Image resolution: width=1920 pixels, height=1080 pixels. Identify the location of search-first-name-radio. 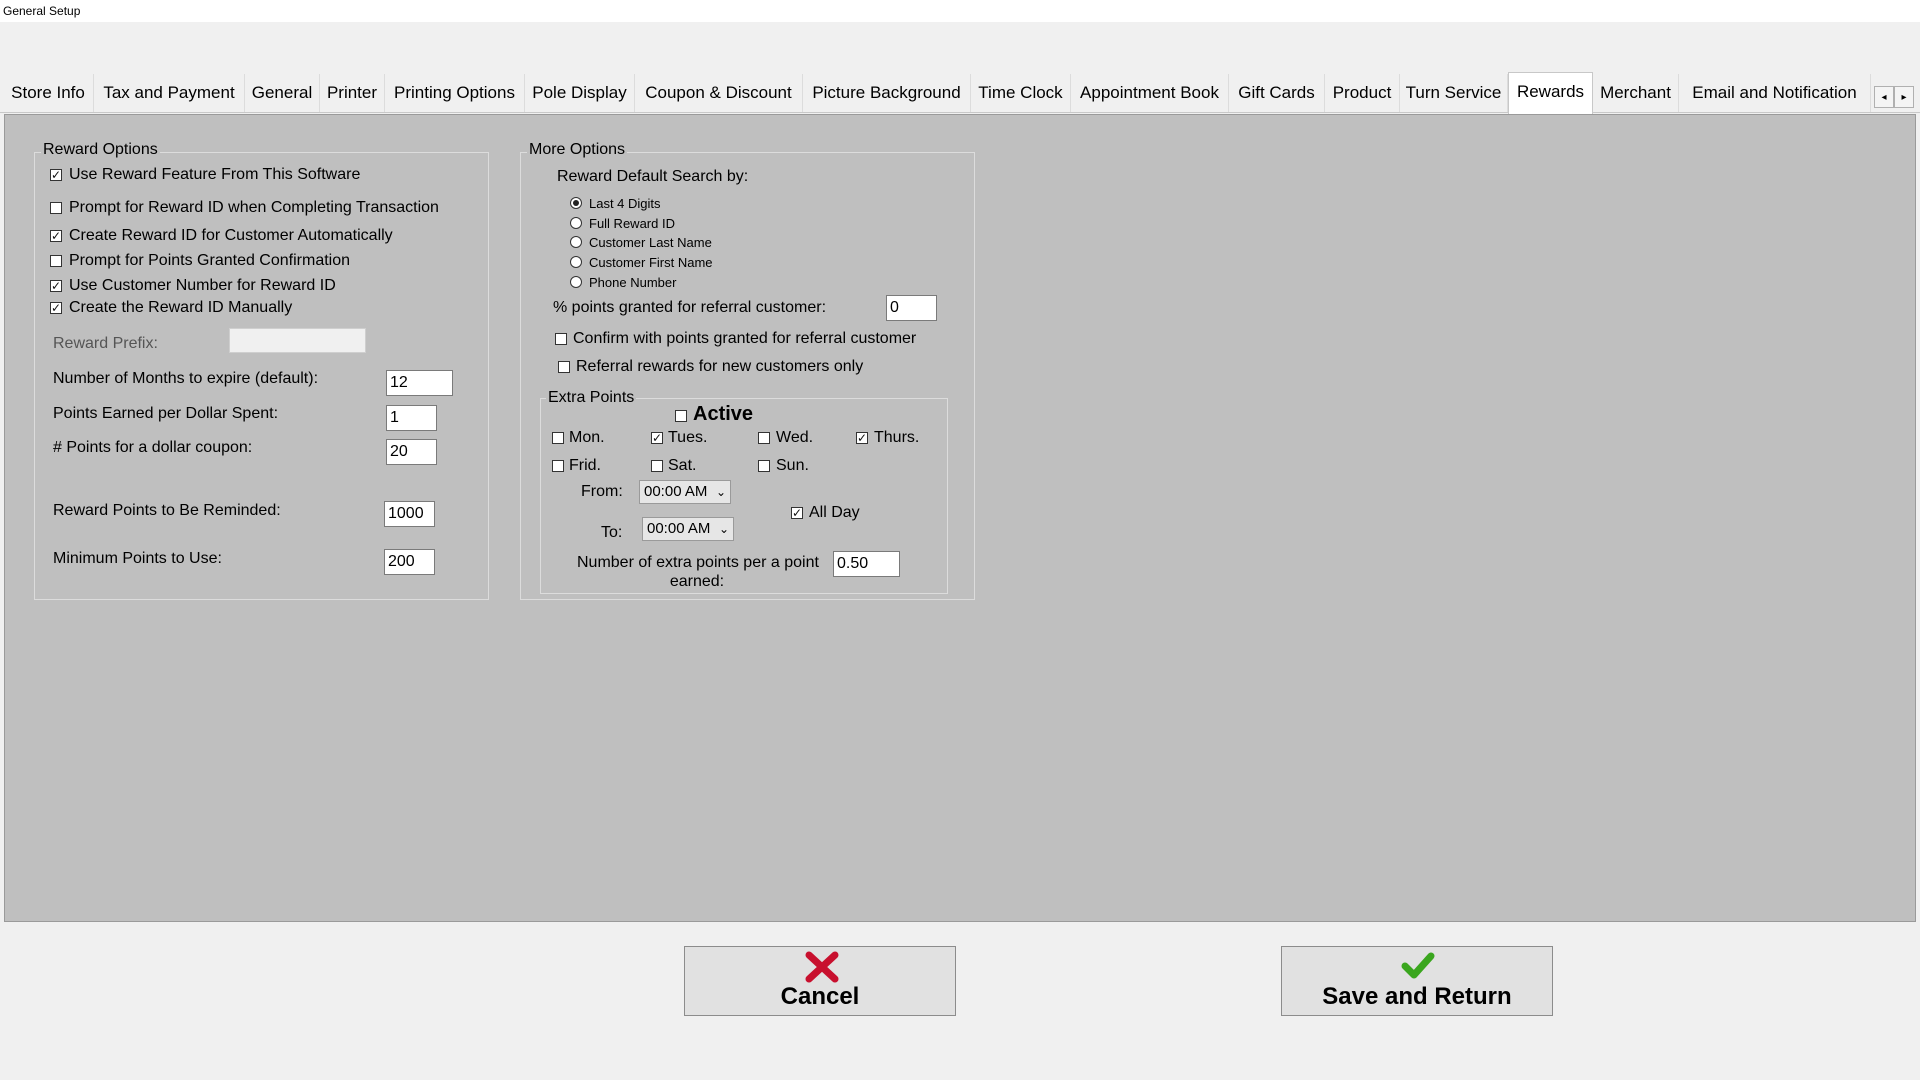
(576, 262).